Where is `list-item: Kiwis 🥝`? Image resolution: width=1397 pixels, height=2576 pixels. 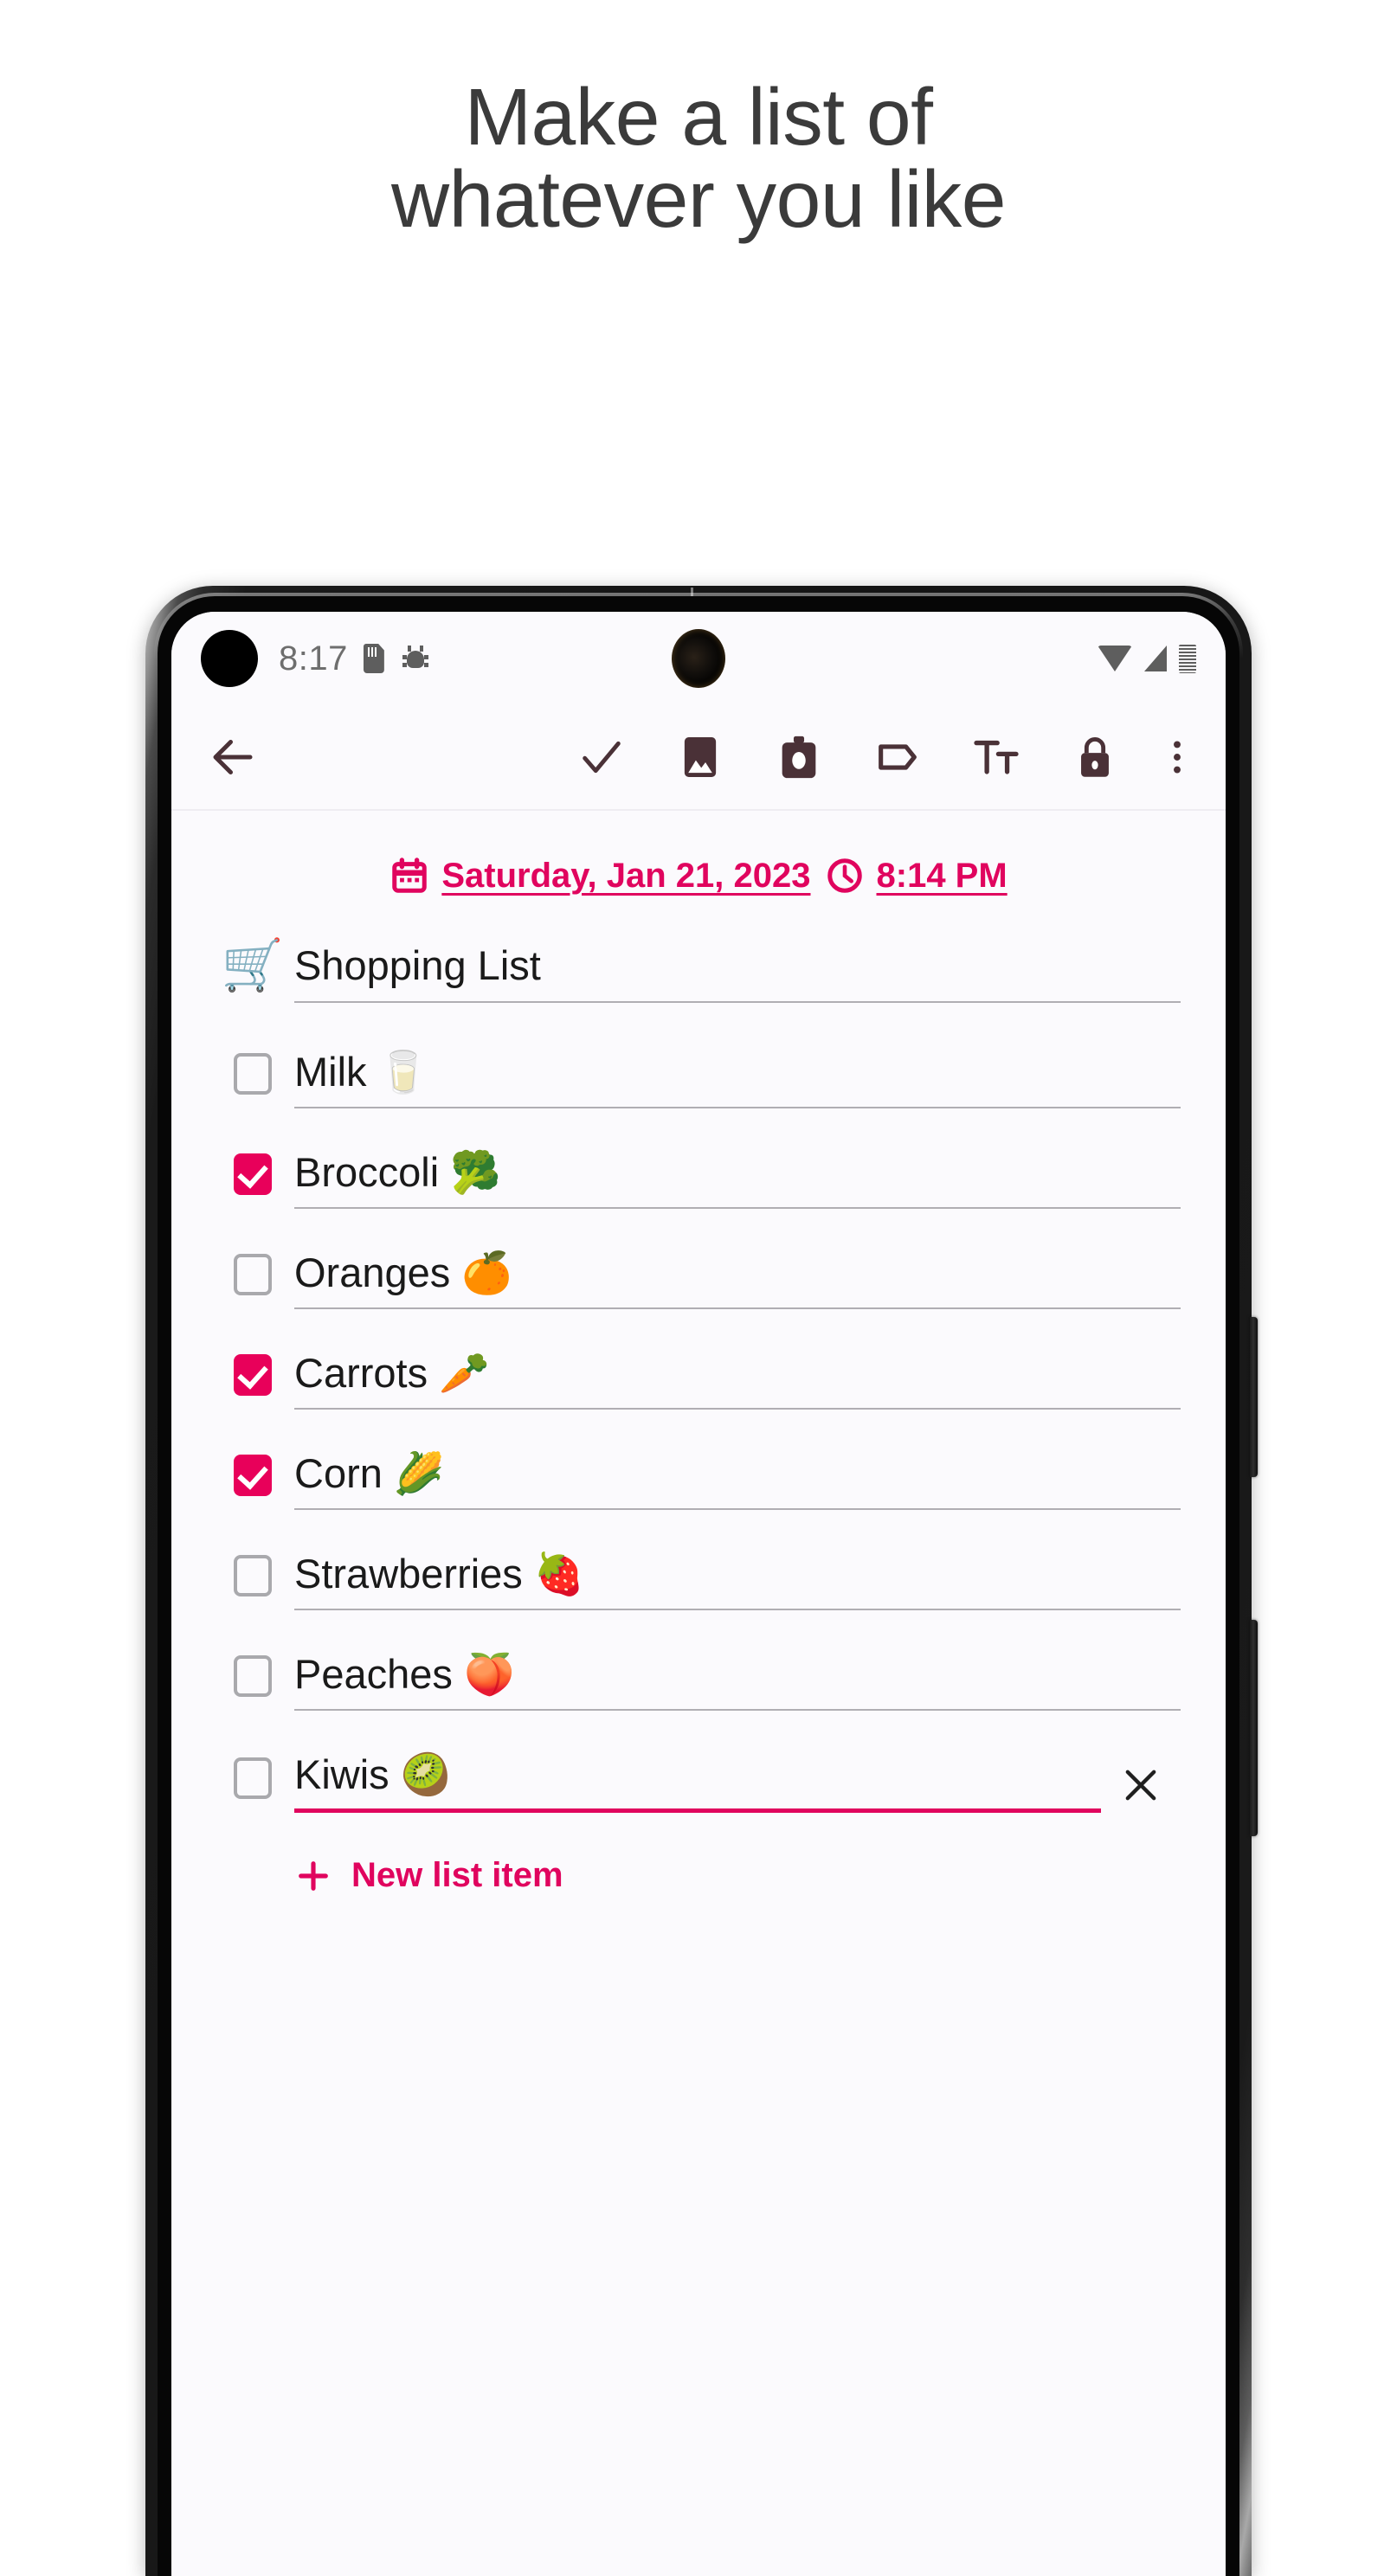
list-item: Kiwis 🥝 is located at coordinates (698, 1782).